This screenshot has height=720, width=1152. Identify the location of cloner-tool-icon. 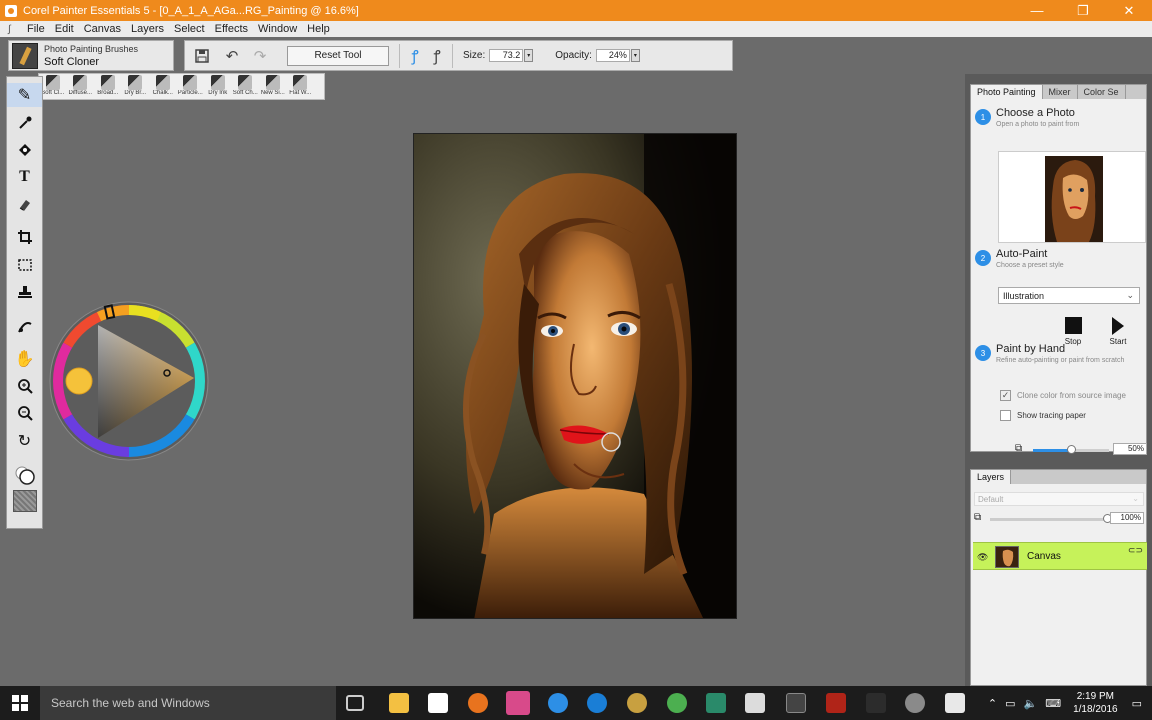
(24, 326).